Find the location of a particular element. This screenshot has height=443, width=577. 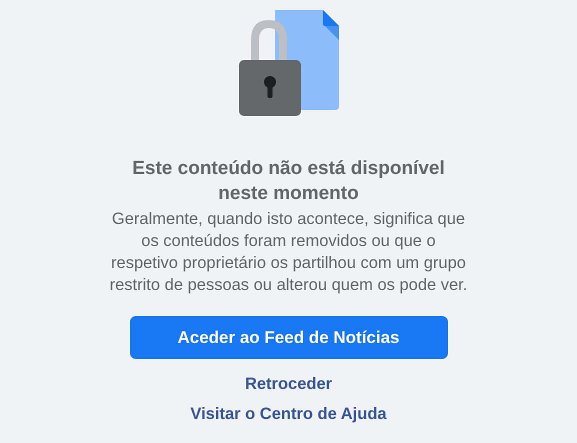

link: Visitar o Centro de Ajuda is located at coordinates (288, 414).